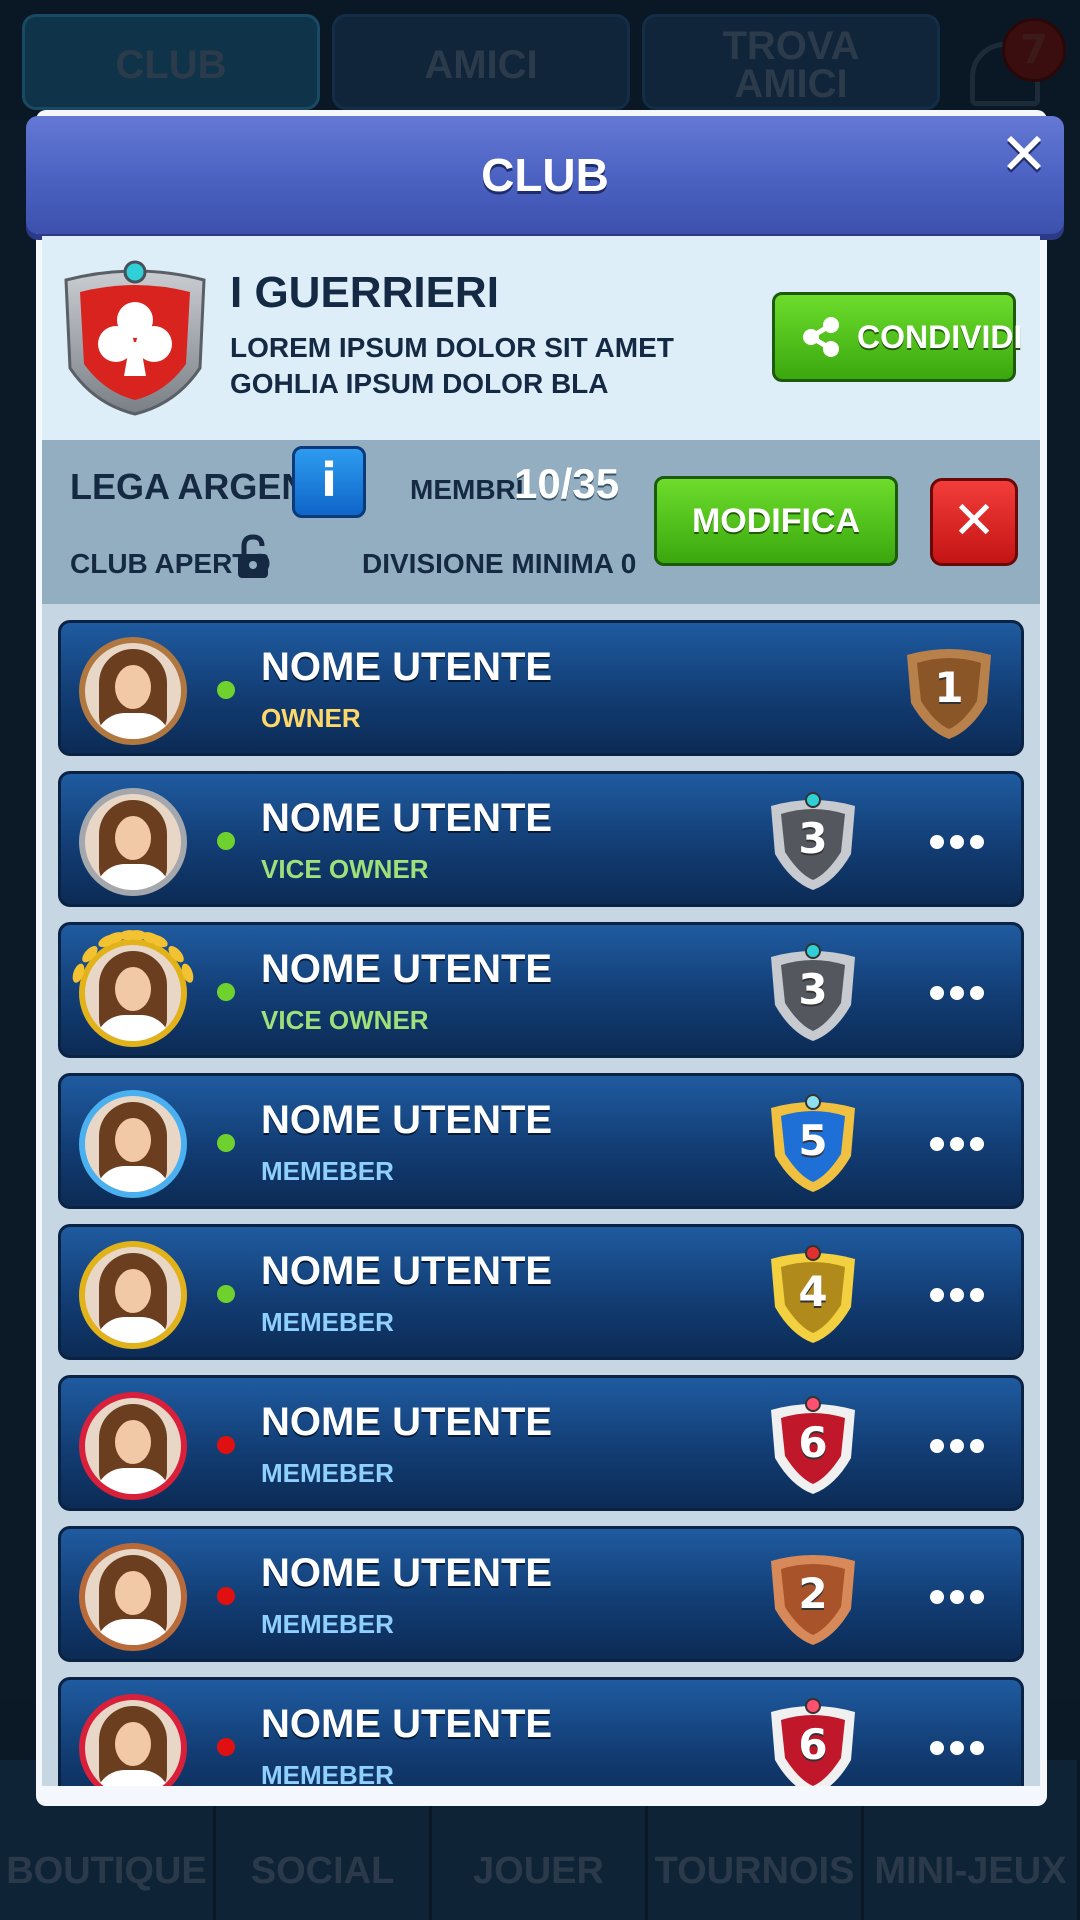 This screenshot has height=1920, width=1080. I want to click on share-button: CONDIVIDI, so click(897, 337).